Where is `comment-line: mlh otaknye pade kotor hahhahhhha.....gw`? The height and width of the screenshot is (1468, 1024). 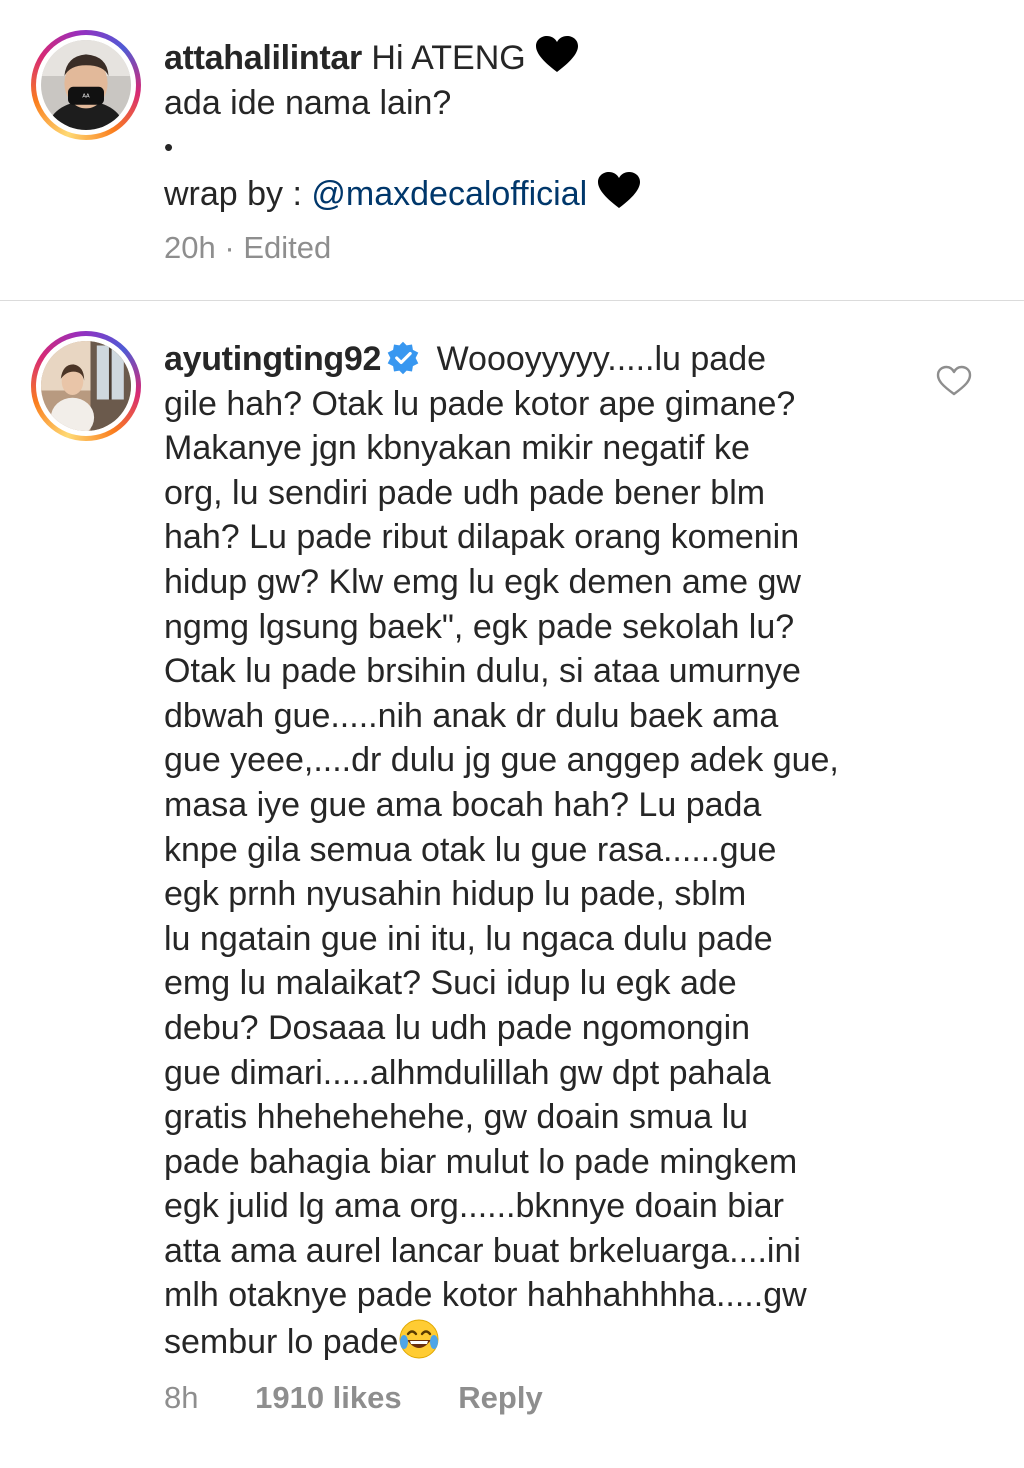 comment-line: mlh otaknye pade kotor hahhahhhha.....gw is located at coordinates (485, 1295).